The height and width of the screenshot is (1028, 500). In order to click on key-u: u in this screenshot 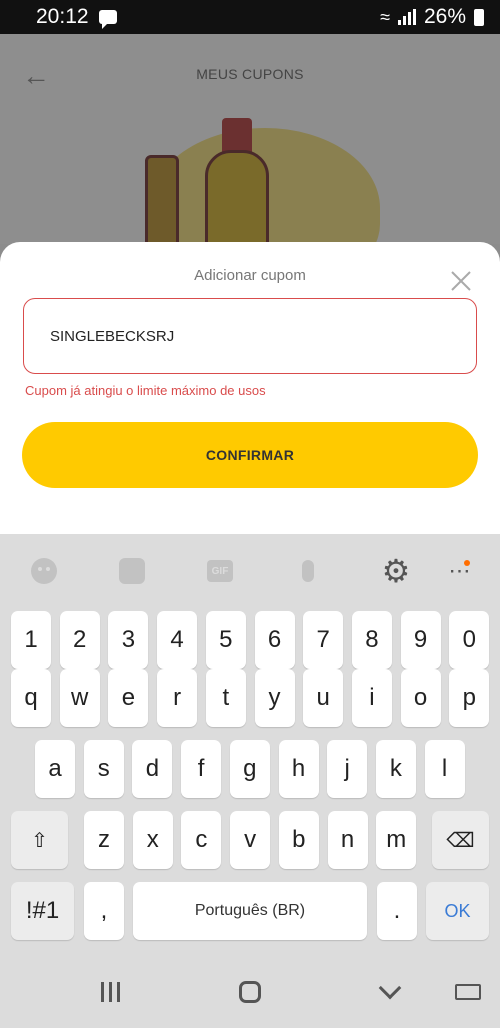, I will do `click(323, 698)`.